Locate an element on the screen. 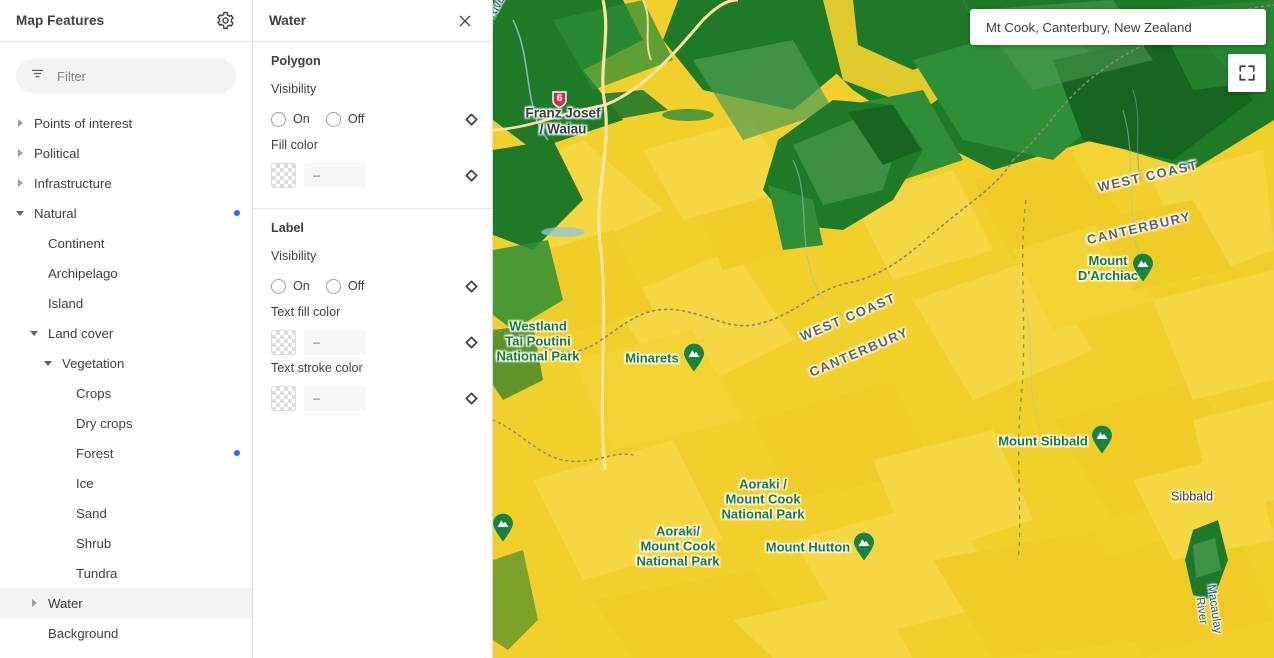  tree-item-island: Island is located at coordinates (126, 303).